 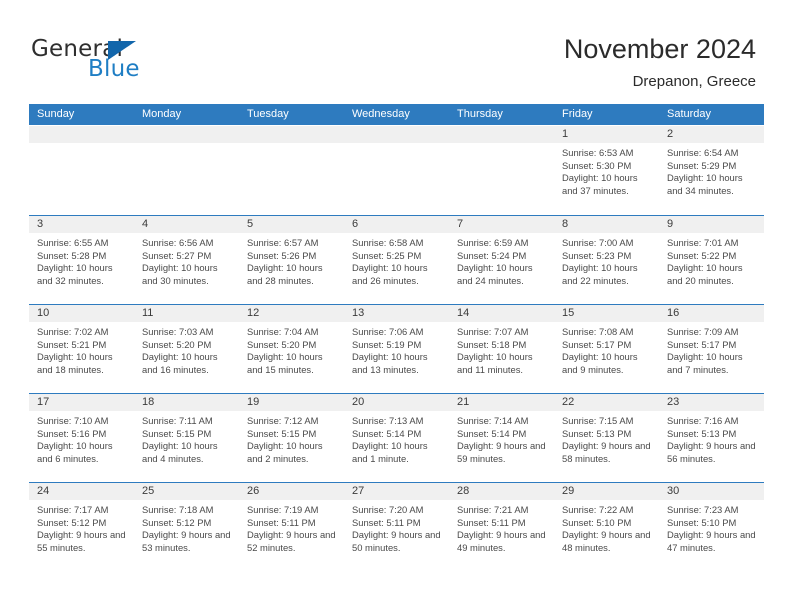 I want to click on weekday-header-monday: Monday, so click(x=162, y=114).